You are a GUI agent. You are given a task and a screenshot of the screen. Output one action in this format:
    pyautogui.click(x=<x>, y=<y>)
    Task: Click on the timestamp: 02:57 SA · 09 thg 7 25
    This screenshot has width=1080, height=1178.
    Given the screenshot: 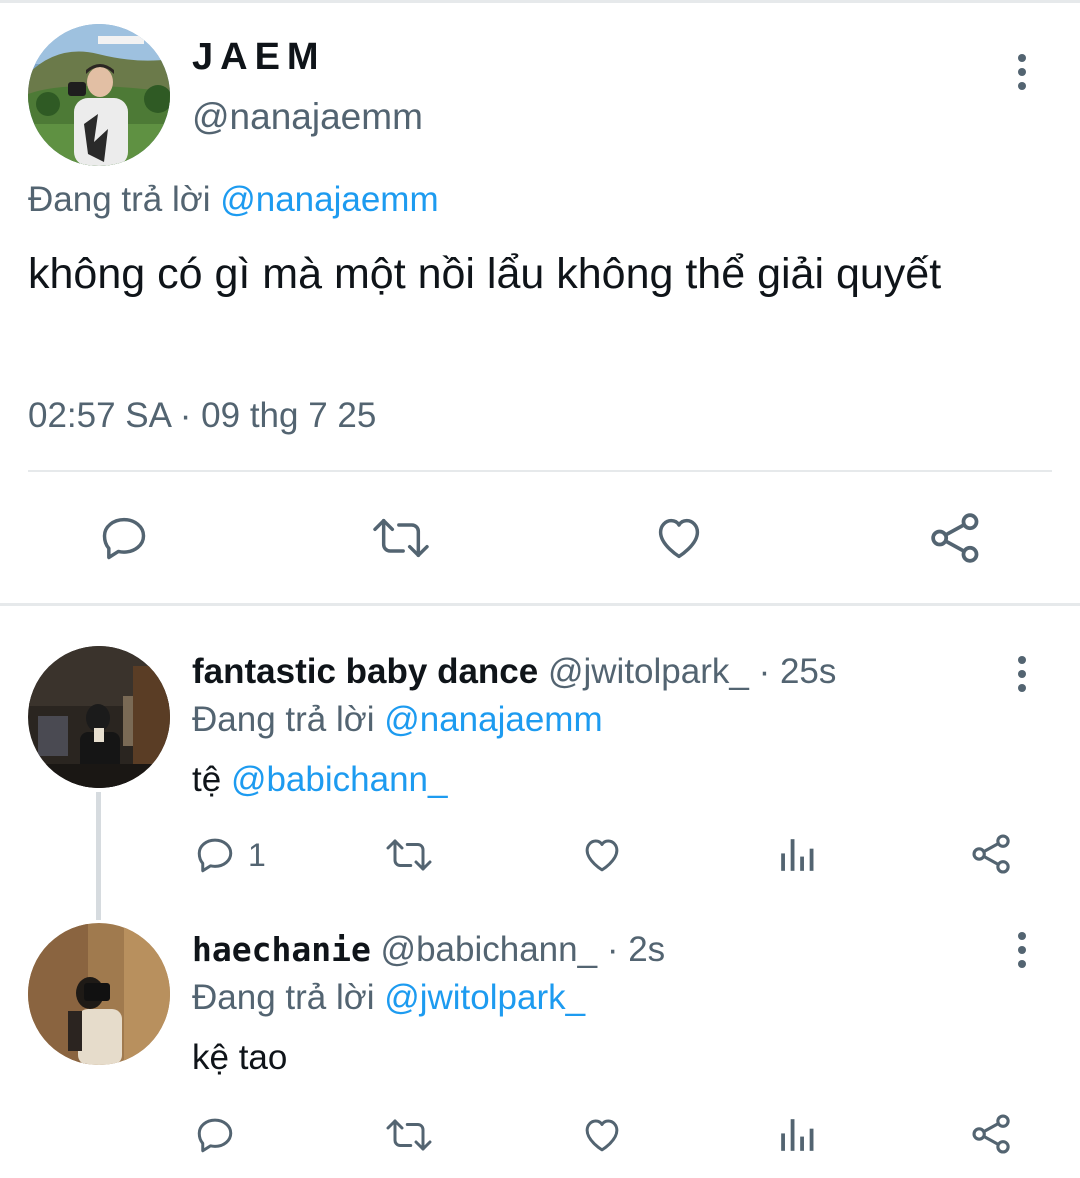 What is the action you would take?
    pyautogui.click(x=202, y=416)
    